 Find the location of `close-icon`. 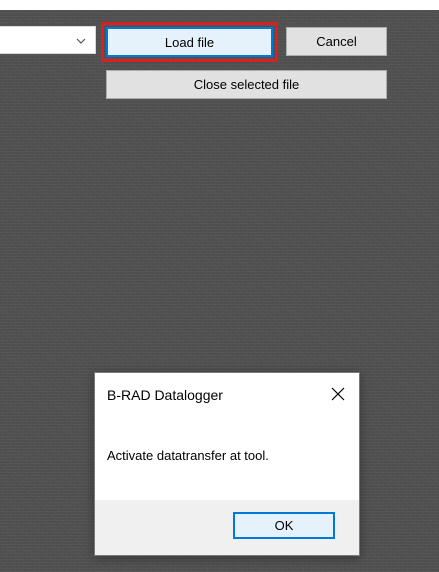

close-icon is located at coordinates (338, 394).